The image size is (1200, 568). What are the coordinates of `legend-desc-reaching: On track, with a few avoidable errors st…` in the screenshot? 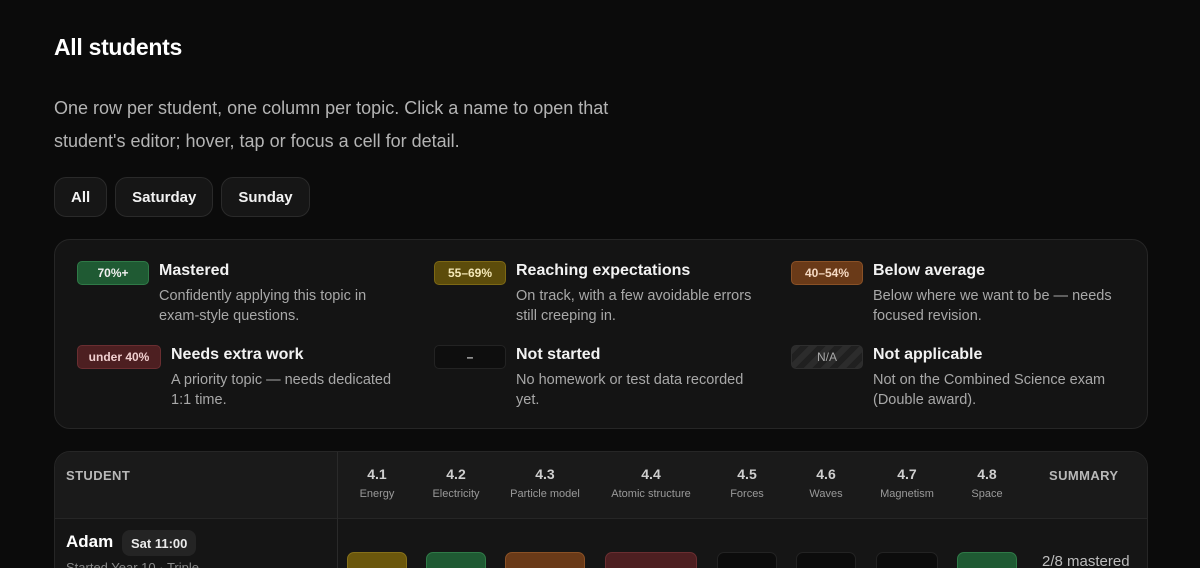 It's located at (634, 306).